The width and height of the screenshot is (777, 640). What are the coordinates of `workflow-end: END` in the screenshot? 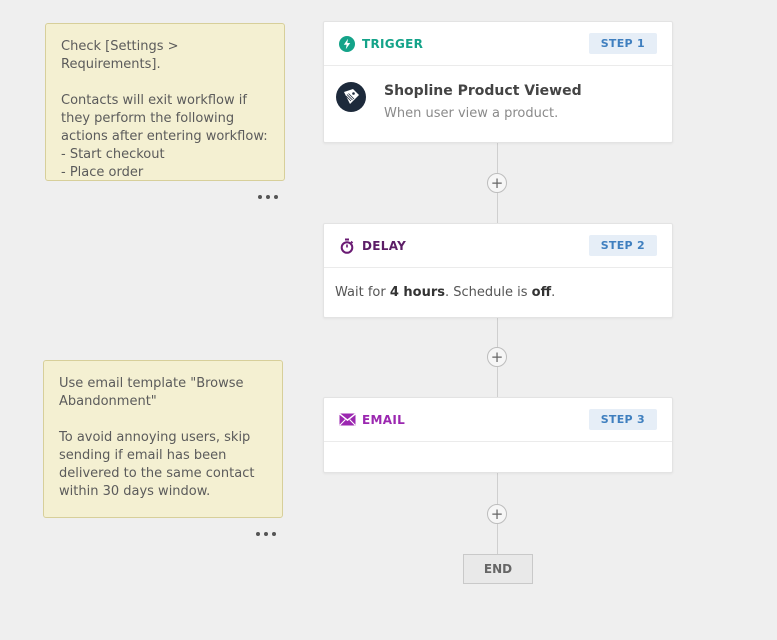 It's located at (498, 569).